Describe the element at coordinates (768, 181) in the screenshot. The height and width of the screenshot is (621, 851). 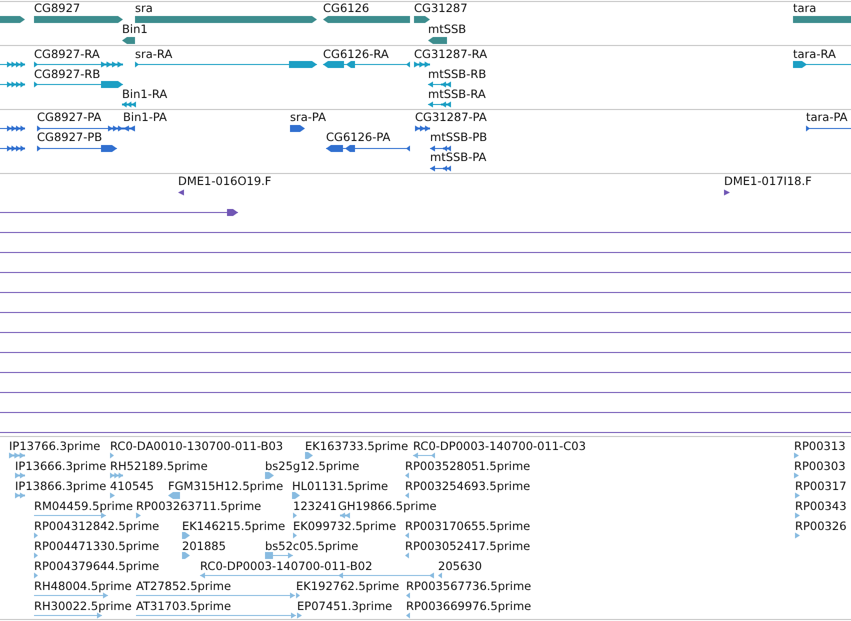
I see `feature-label: DME1-017I18.F` at that location.